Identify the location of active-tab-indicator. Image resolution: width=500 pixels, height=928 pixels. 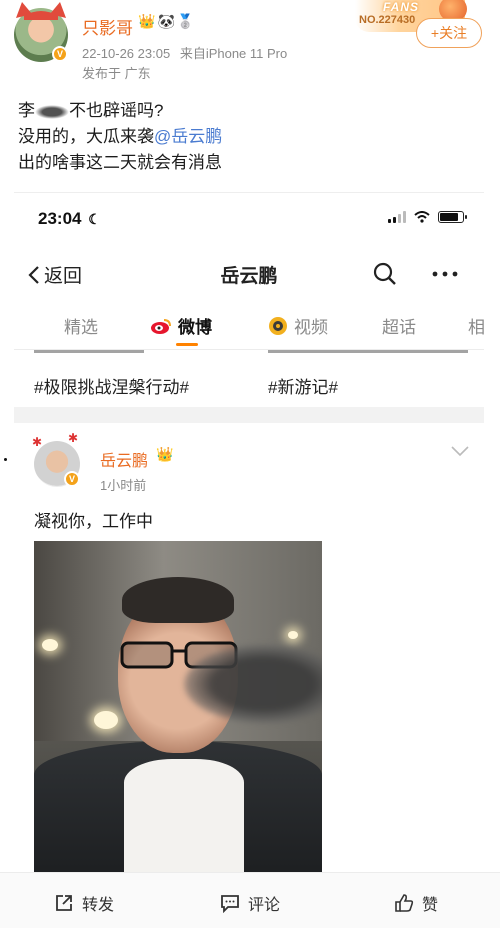
(187, 344).